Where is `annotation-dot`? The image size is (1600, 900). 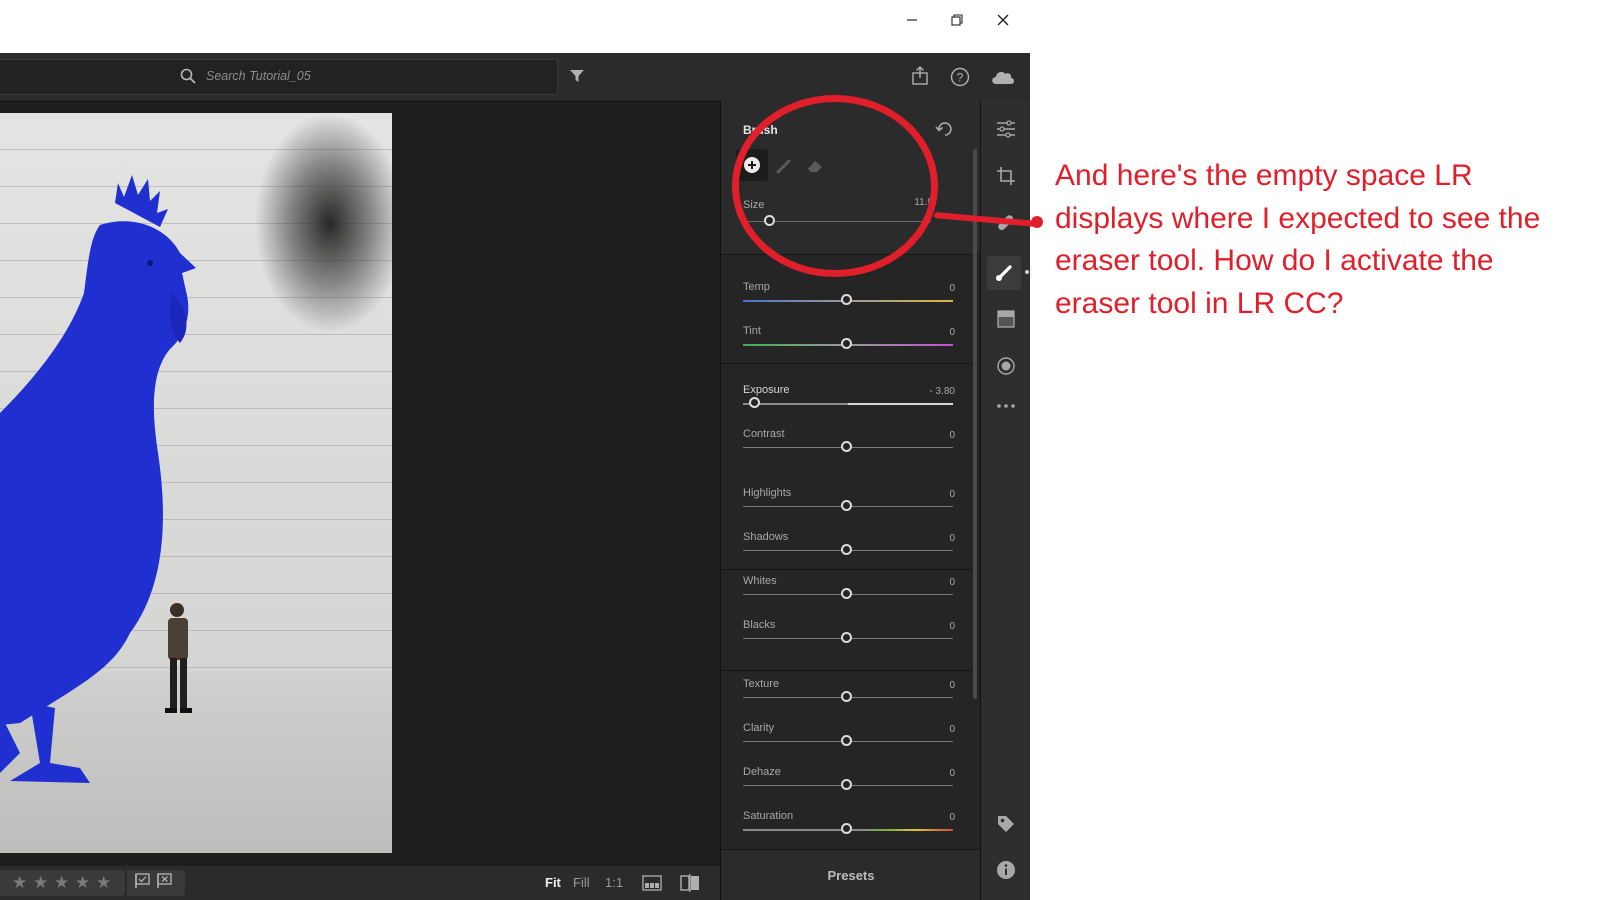
annotation-dot is located at coordinates (1037, 222).